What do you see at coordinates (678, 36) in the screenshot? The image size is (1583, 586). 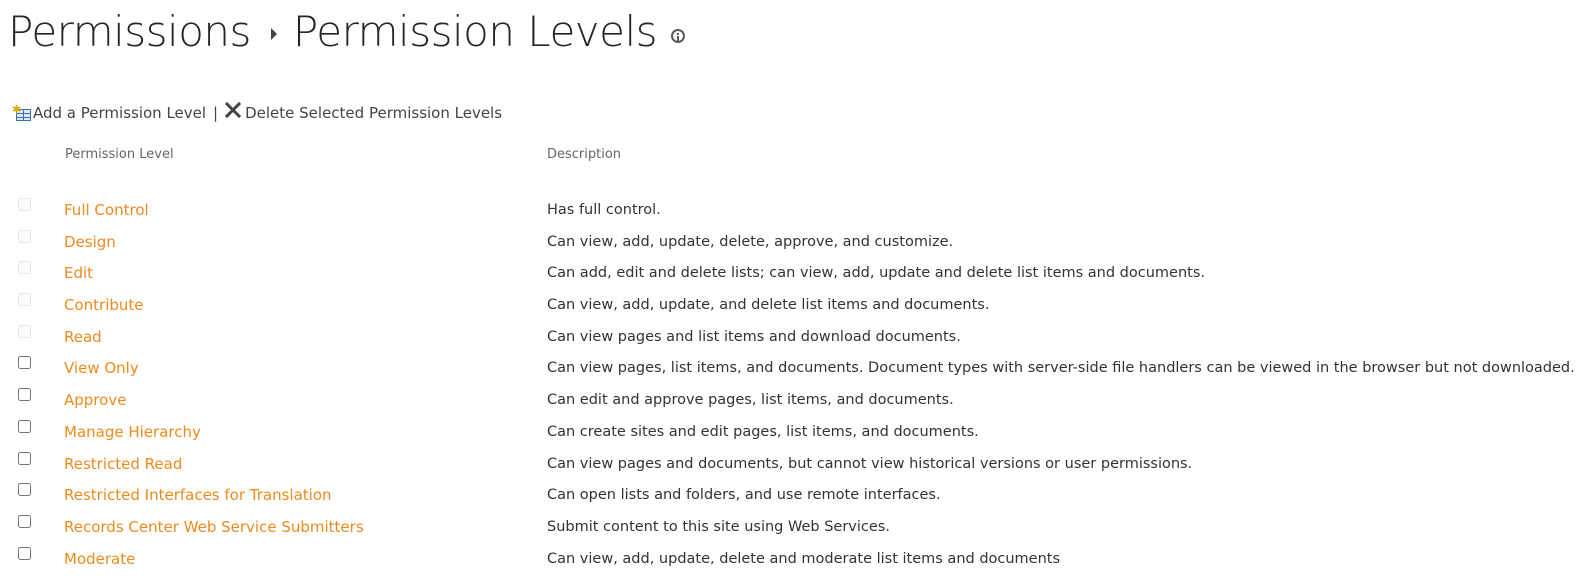 I see `info-icon` at bounding box center [678, 36].